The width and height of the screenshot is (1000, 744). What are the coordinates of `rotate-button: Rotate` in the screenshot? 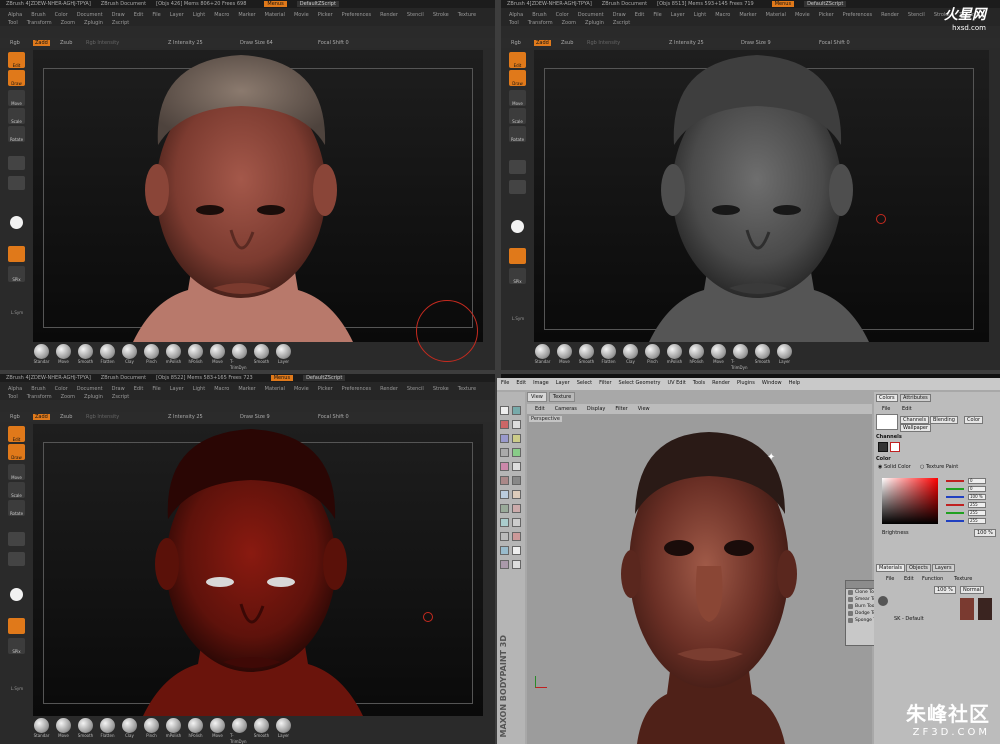 It's located at (16, 134).